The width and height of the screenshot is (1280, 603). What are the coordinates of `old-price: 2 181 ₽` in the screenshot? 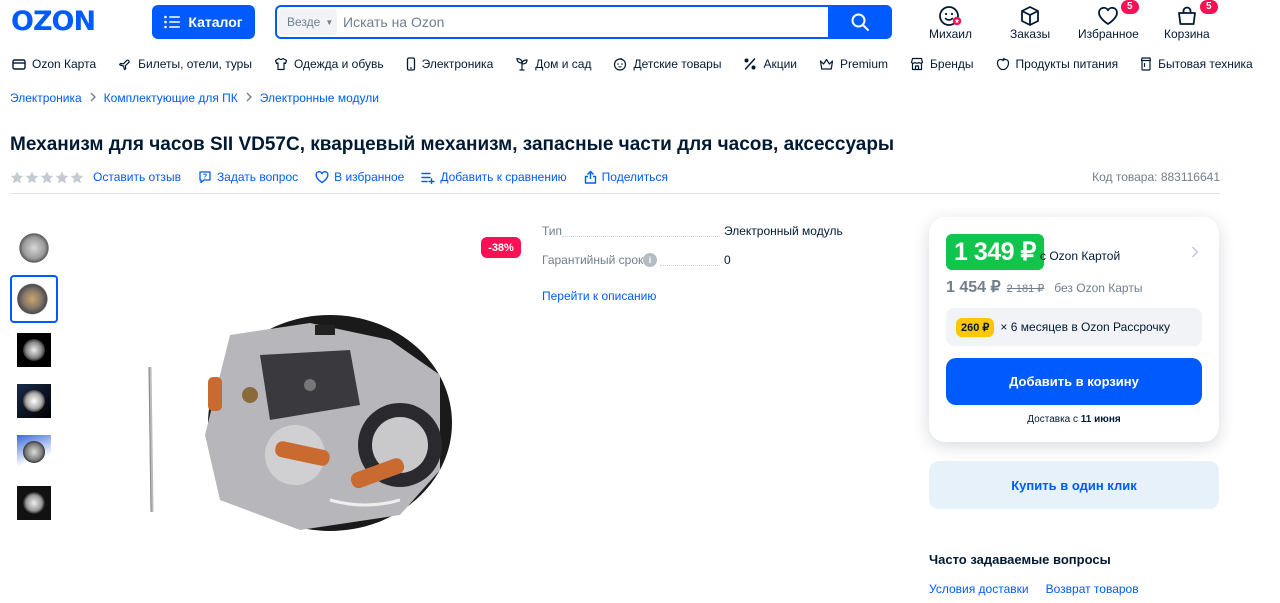 It's located at (1025, 289).